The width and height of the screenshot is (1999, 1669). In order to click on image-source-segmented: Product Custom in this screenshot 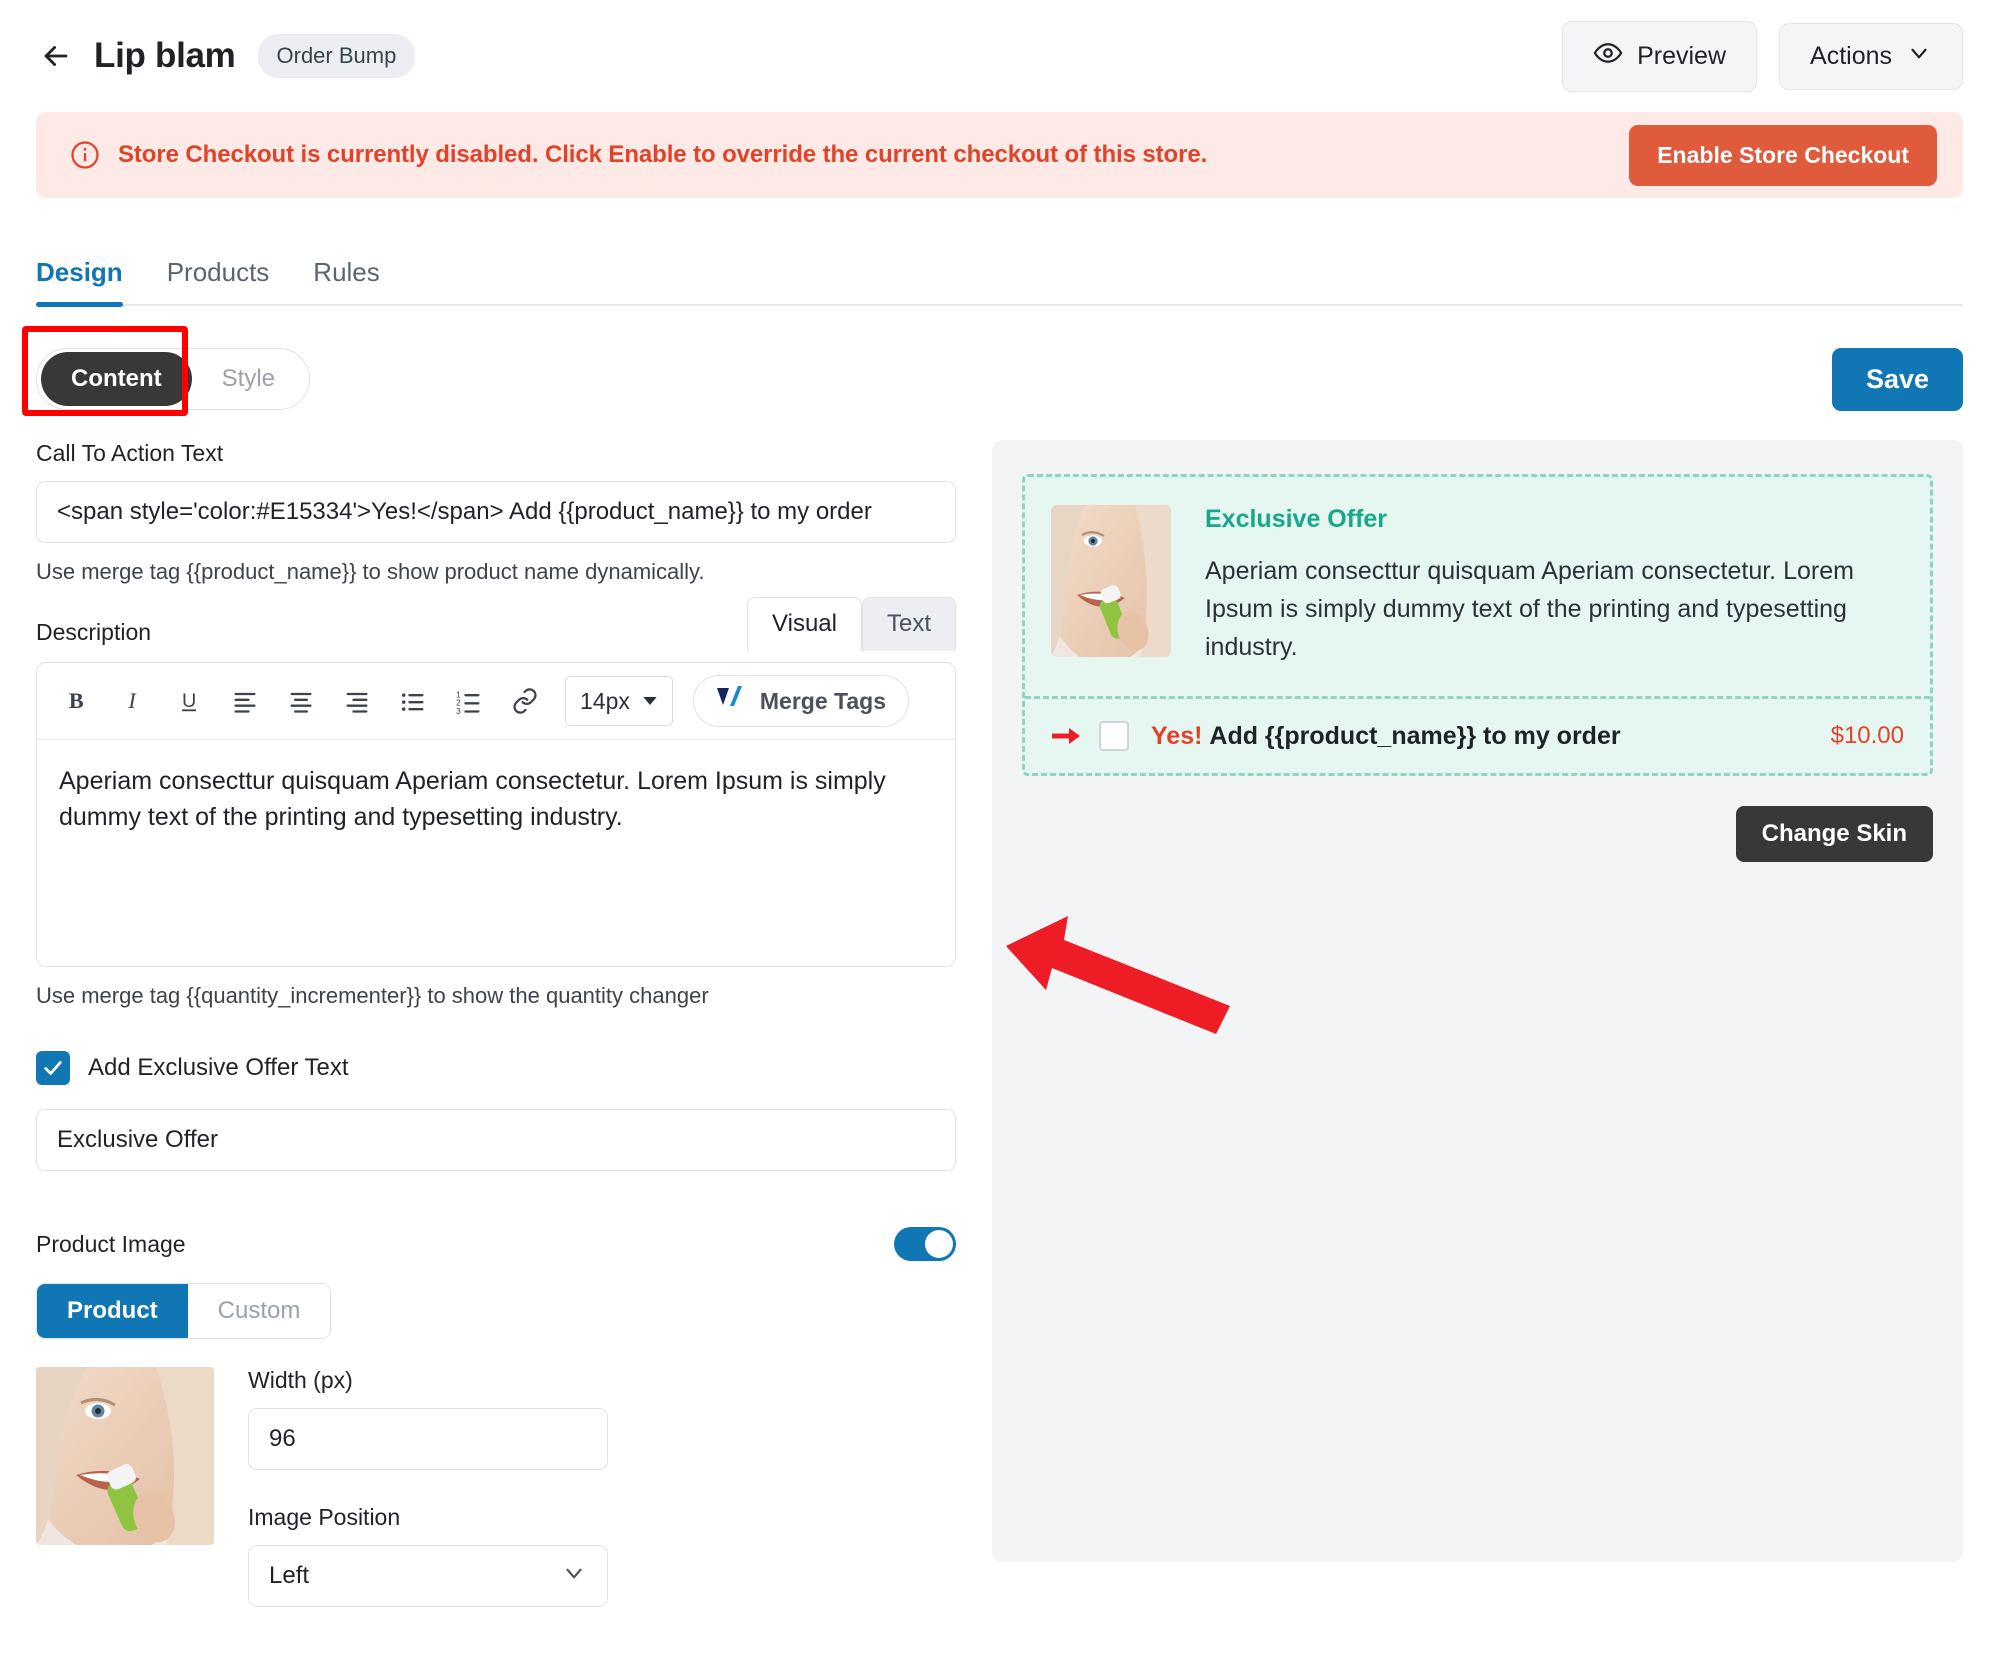, I will do `click(184, 1311)`.